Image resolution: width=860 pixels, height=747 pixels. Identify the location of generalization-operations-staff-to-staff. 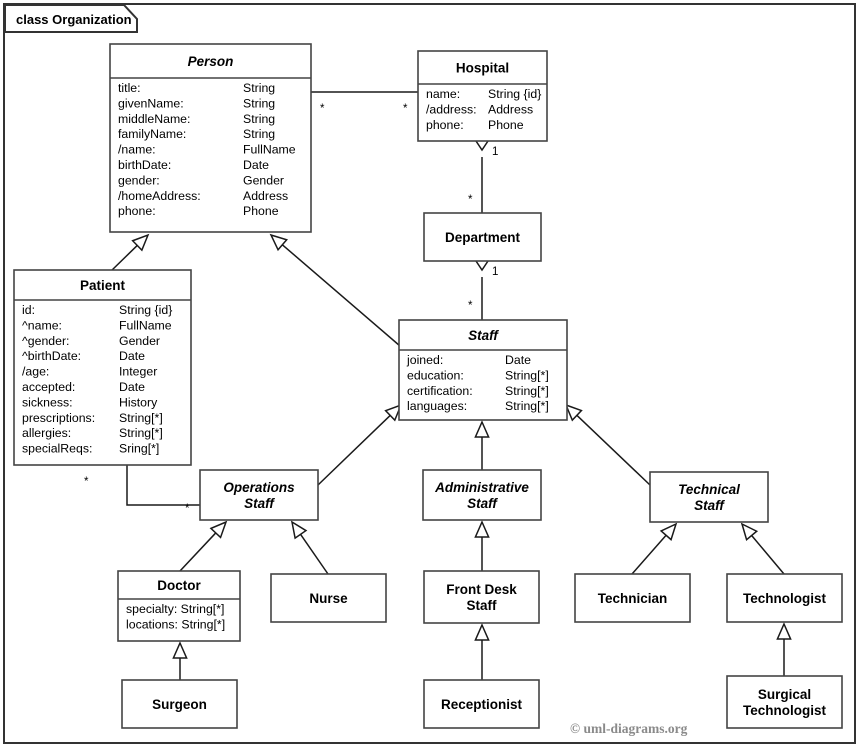
(360, 444).